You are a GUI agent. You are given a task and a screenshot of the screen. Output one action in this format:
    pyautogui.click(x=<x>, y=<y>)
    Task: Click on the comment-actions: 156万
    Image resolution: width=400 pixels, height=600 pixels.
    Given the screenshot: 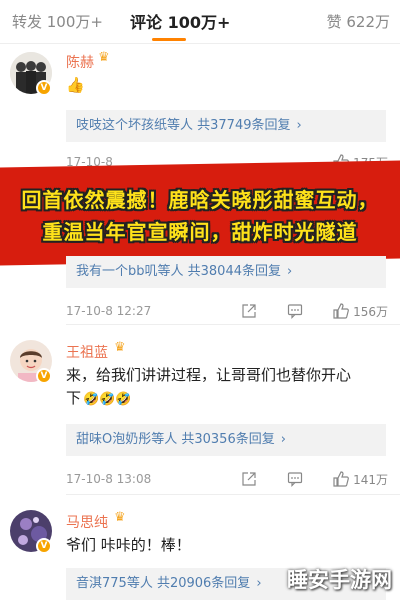 What is the action you would take?
    pyautogui.click(x=299, y=311)
    